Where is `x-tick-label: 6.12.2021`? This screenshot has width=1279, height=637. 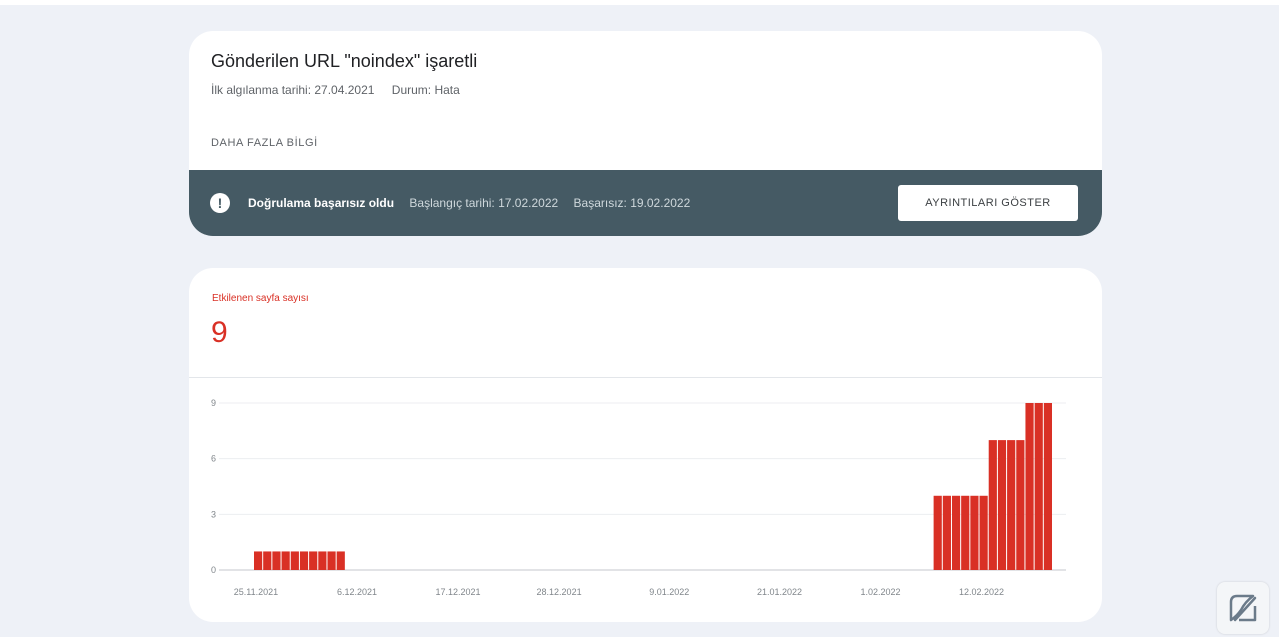 x-tick-label: 6.12.2021 is located at coordinates (357, 592).